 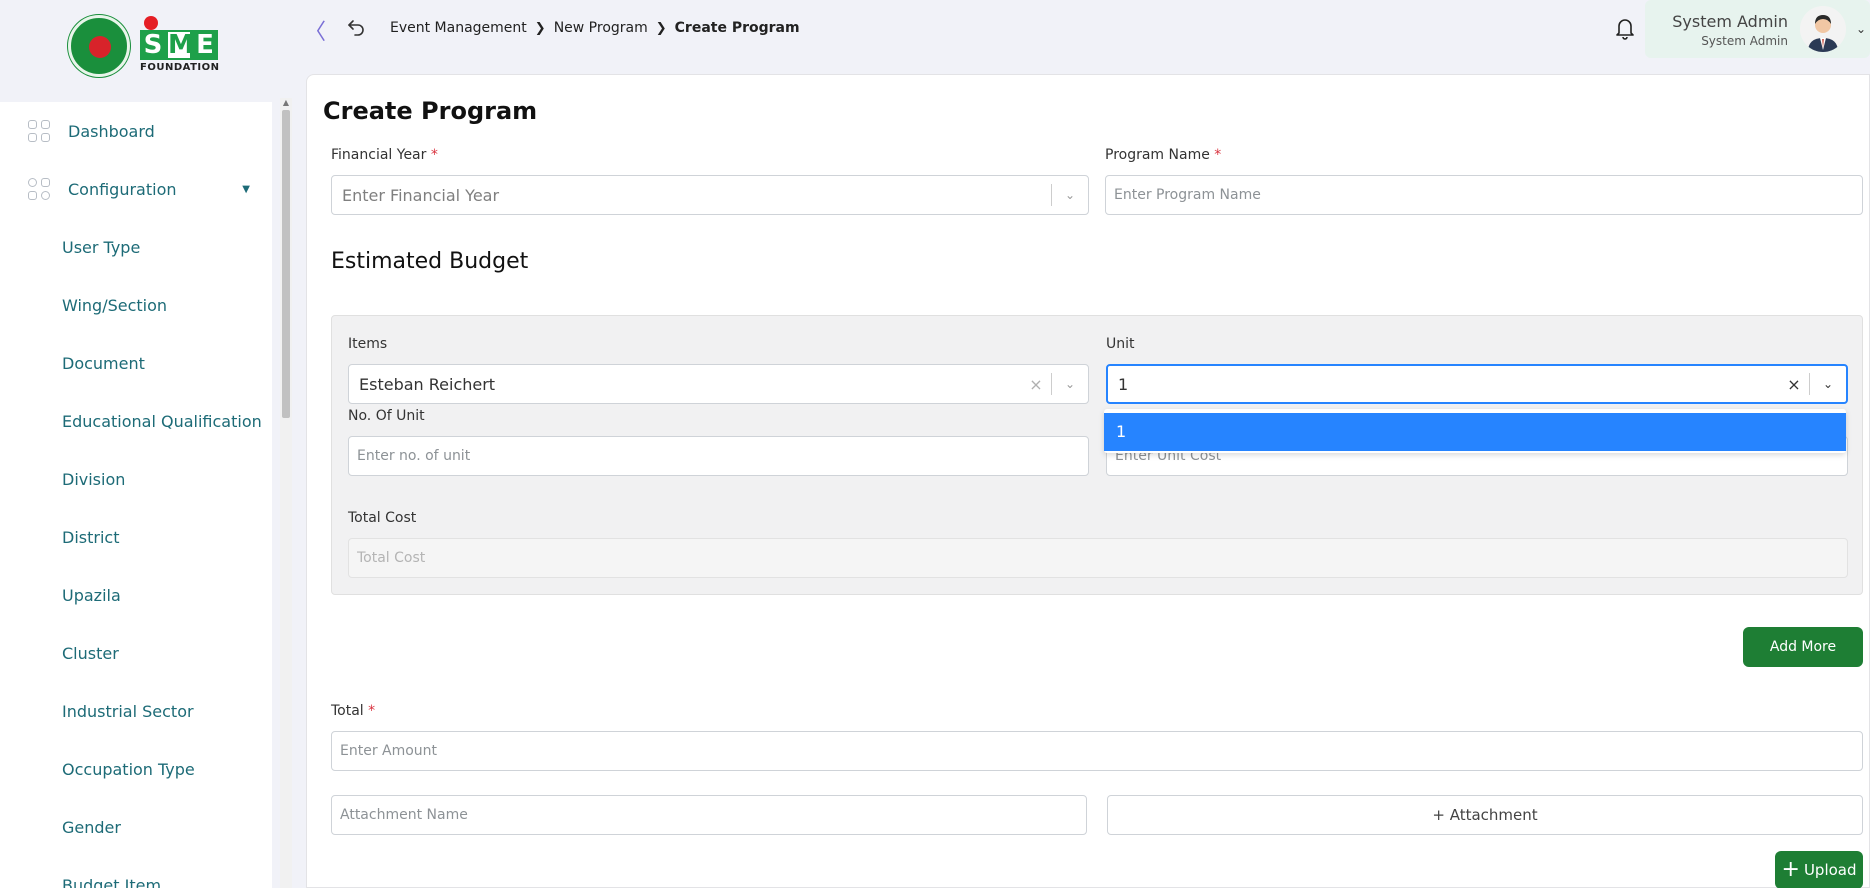 What do you see at coordinates (382, 518) in the screenshot?
I see `total-cost-label: Total Cost` at bounding box center [382, 518].